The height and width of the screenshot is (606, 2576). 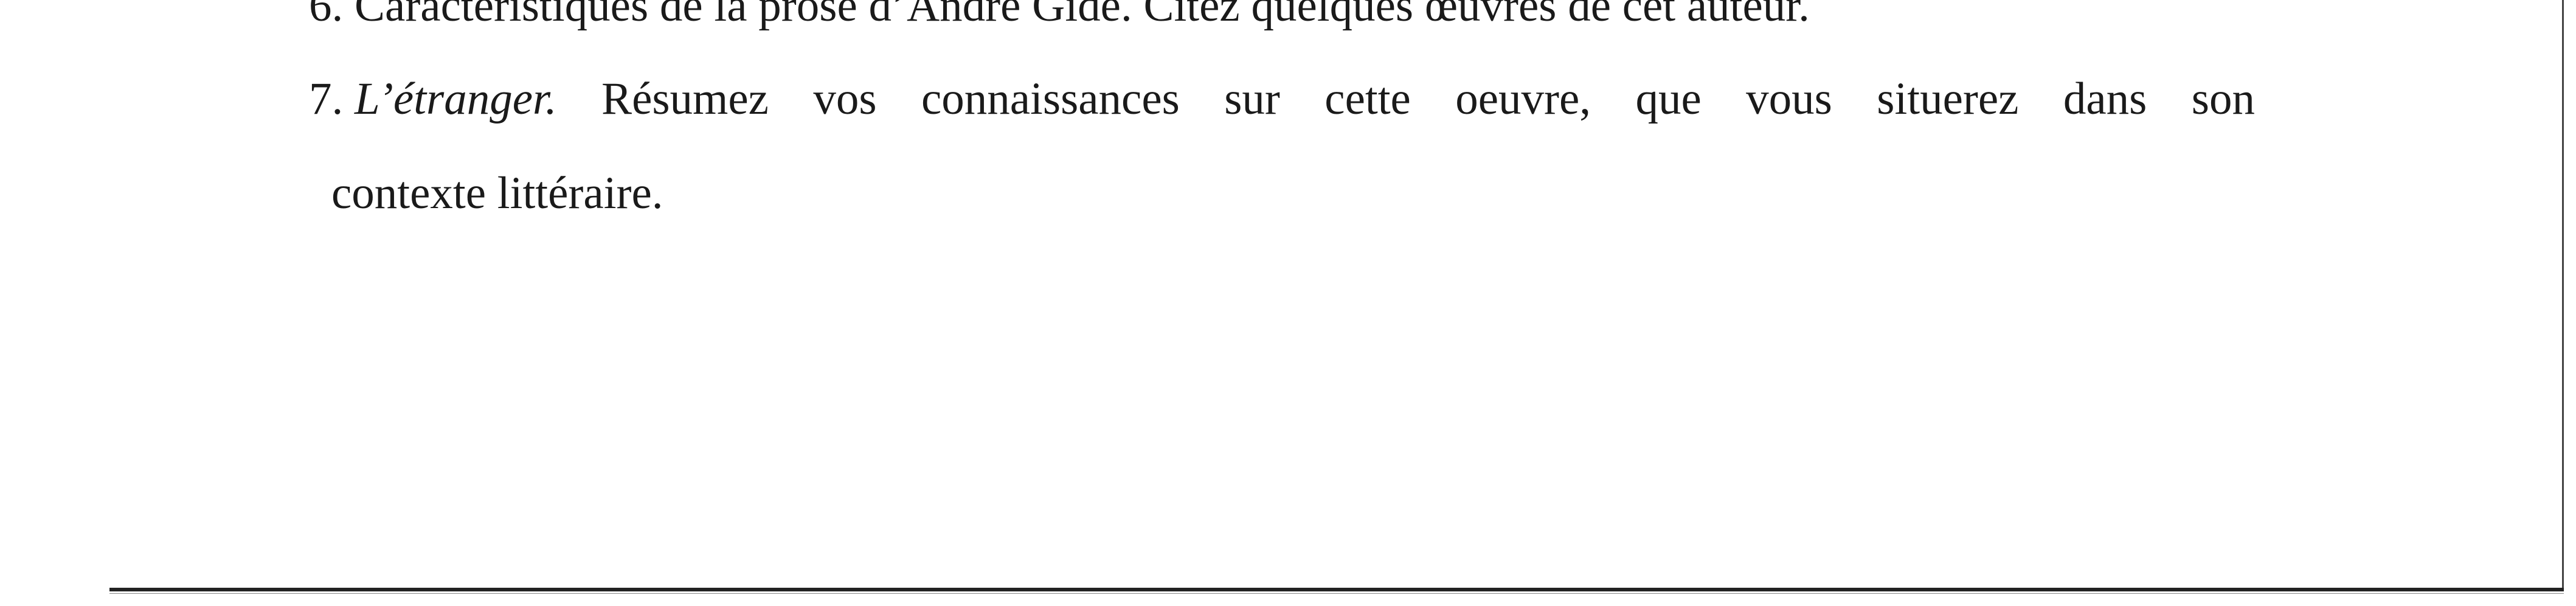 What do you see at coordinates (497, 193) in the screenshot?
I see `question-7-line-2: contexte littéraire.` at bounding box center [497, 193].